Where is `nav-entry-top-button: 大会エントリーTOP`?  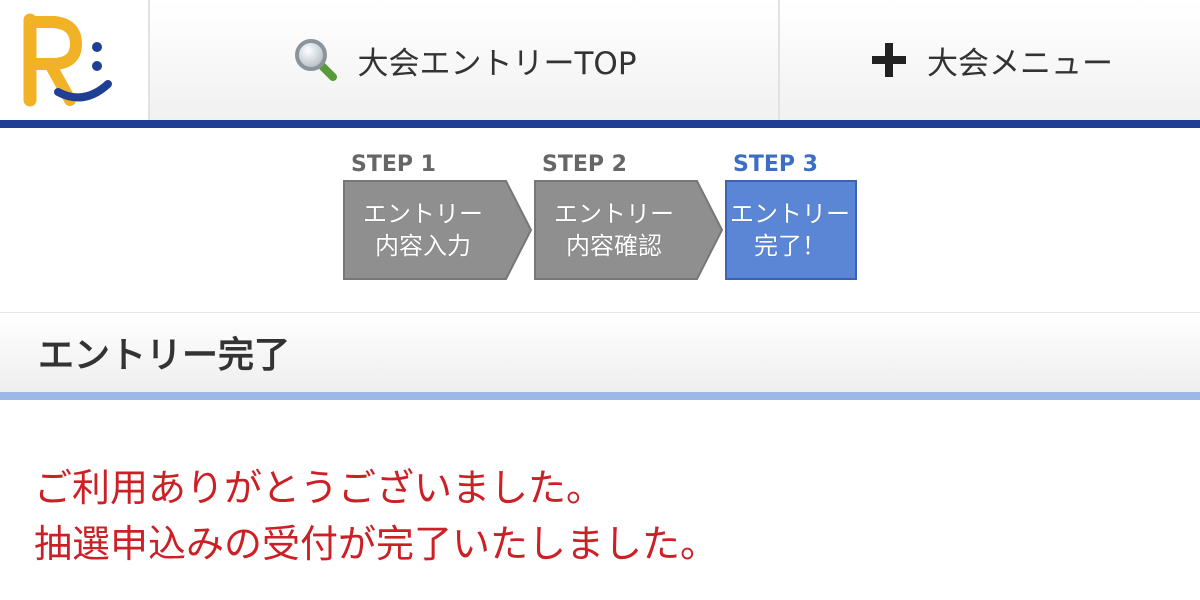
nav-entry-top-button: 大会エントリーTOP is located at coordinates (466, 60).